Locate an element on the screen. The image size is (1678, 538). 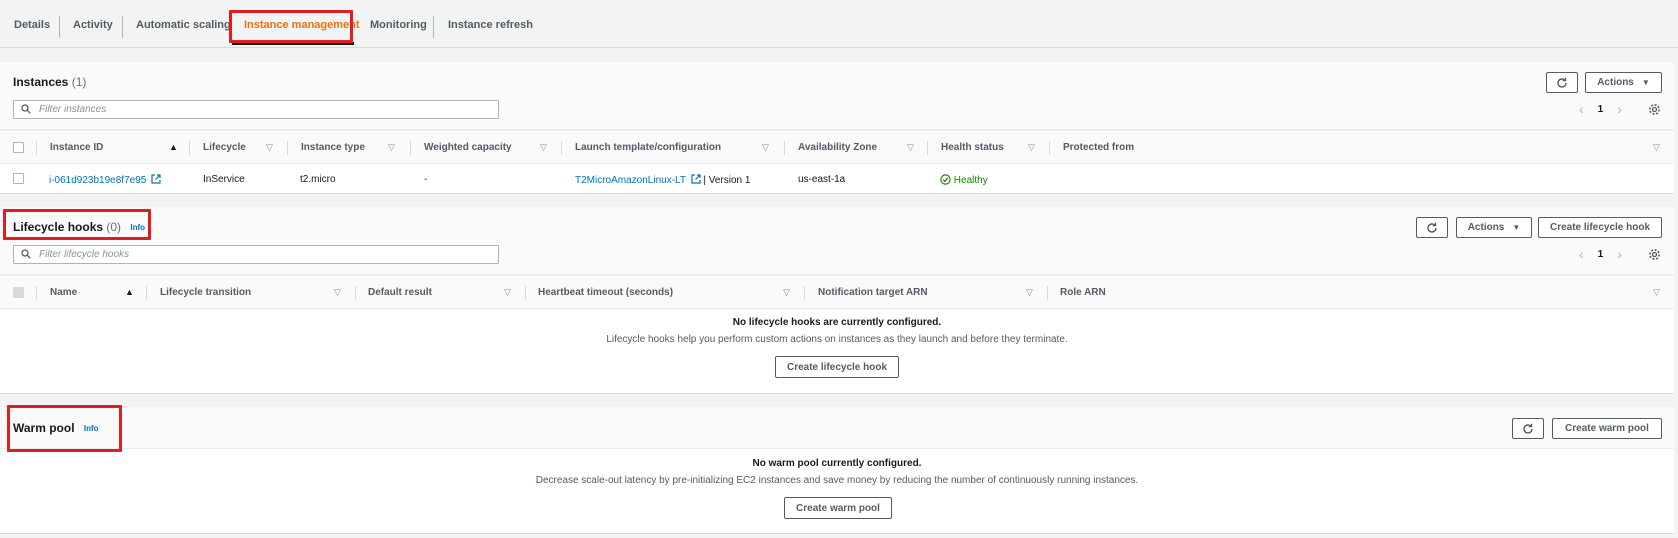
create-lifecycle-hook-label: Create lifecycle hook is located at coordinates (1600, 227).